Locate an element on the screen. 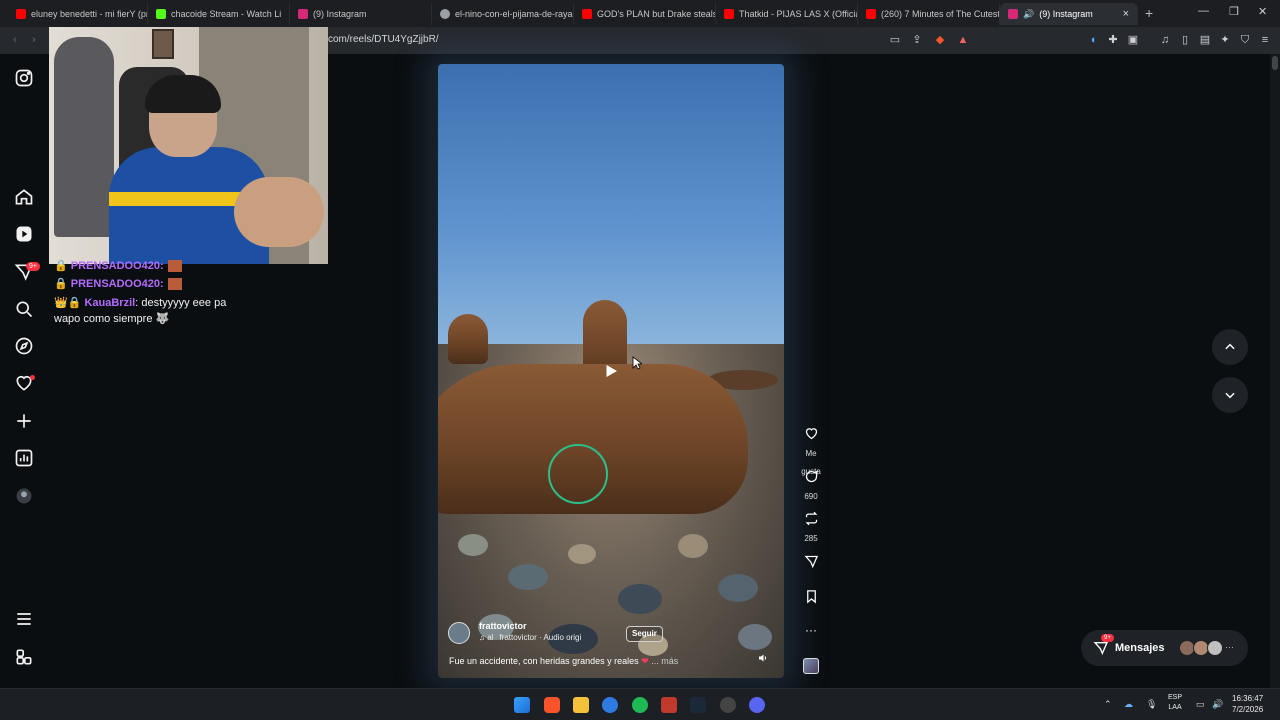 Image resolution: width=1280 pixels, height=720 pixels. audio-thumbnail is located at coordinates (811, 666).